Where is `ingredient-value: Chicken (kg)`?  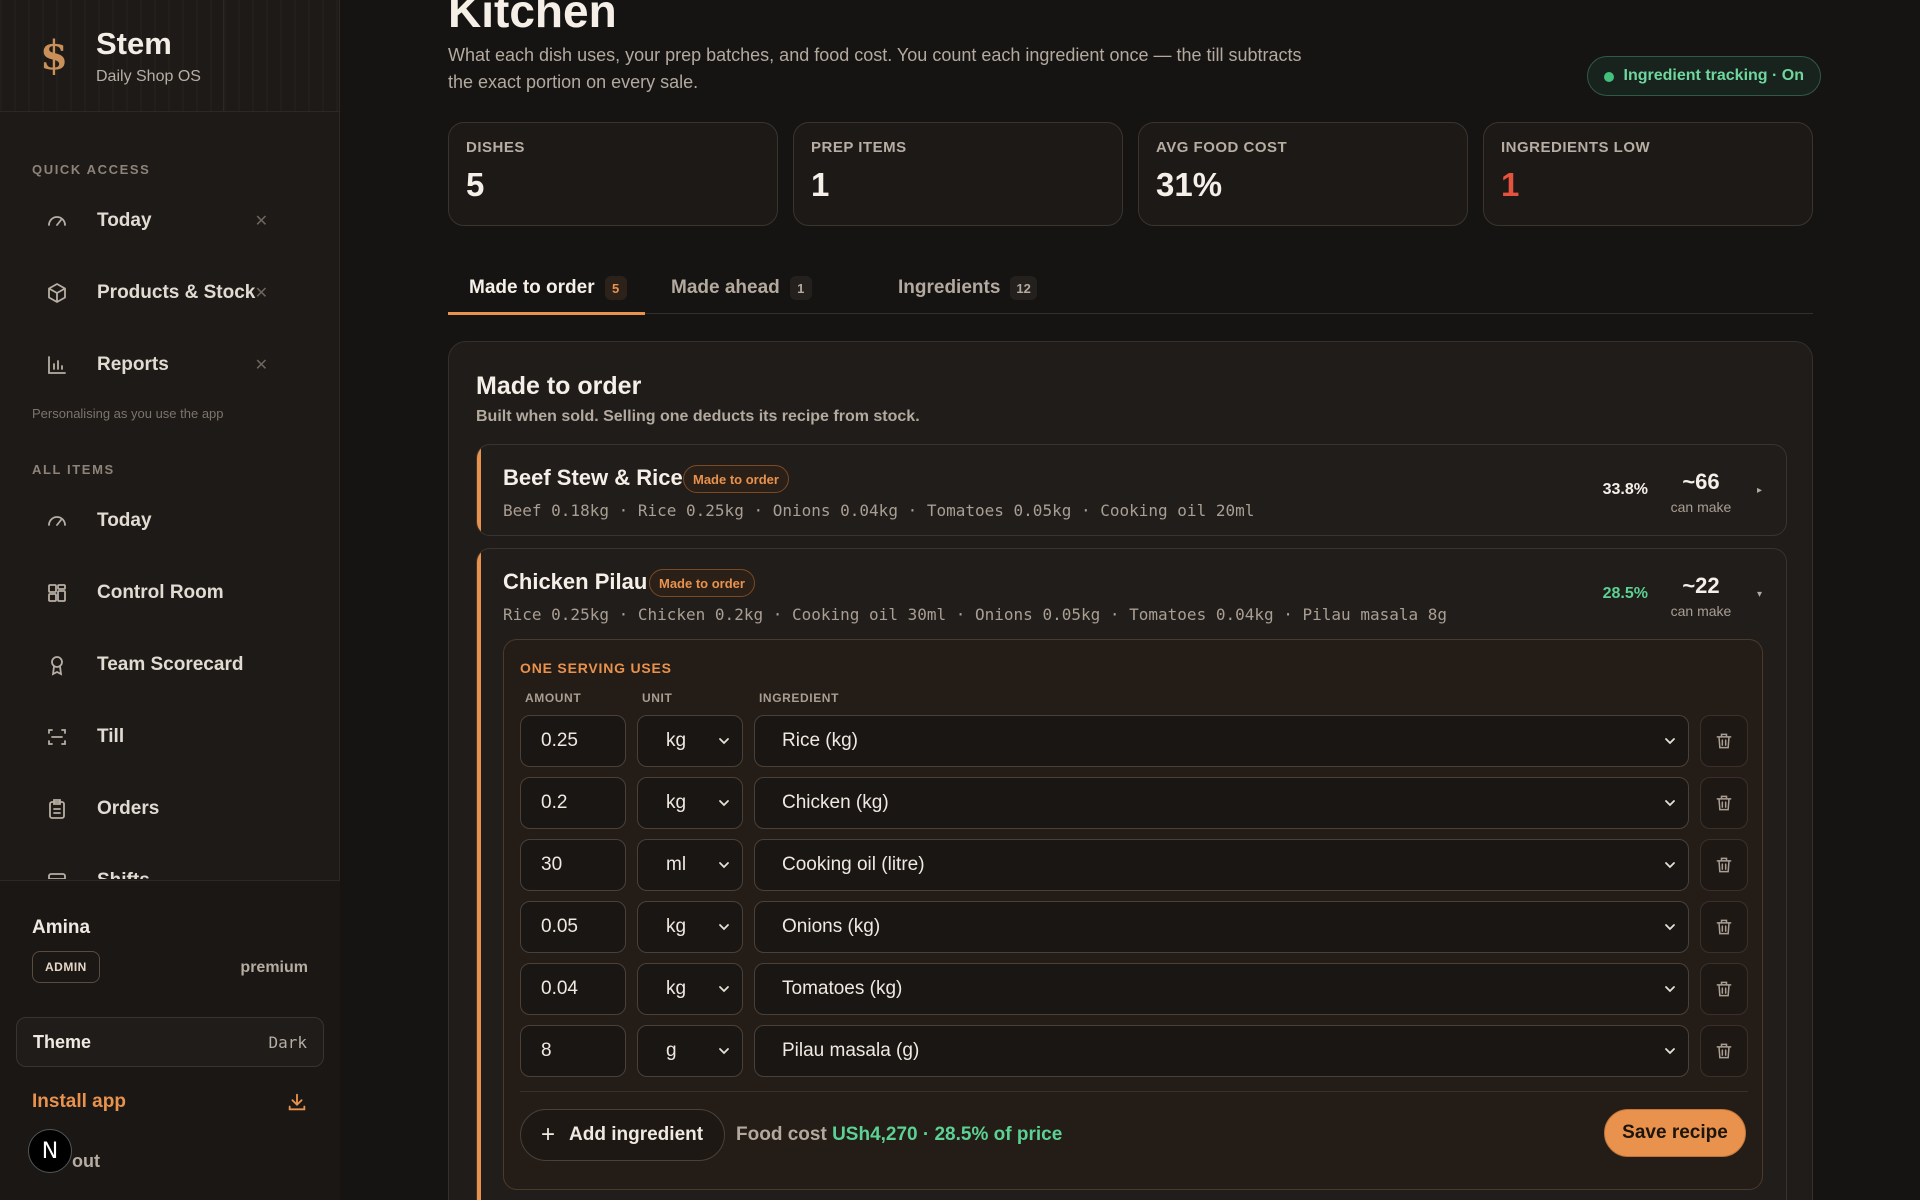 ingredient-value: Chicken (kg) is located at coordinates (835, 802).